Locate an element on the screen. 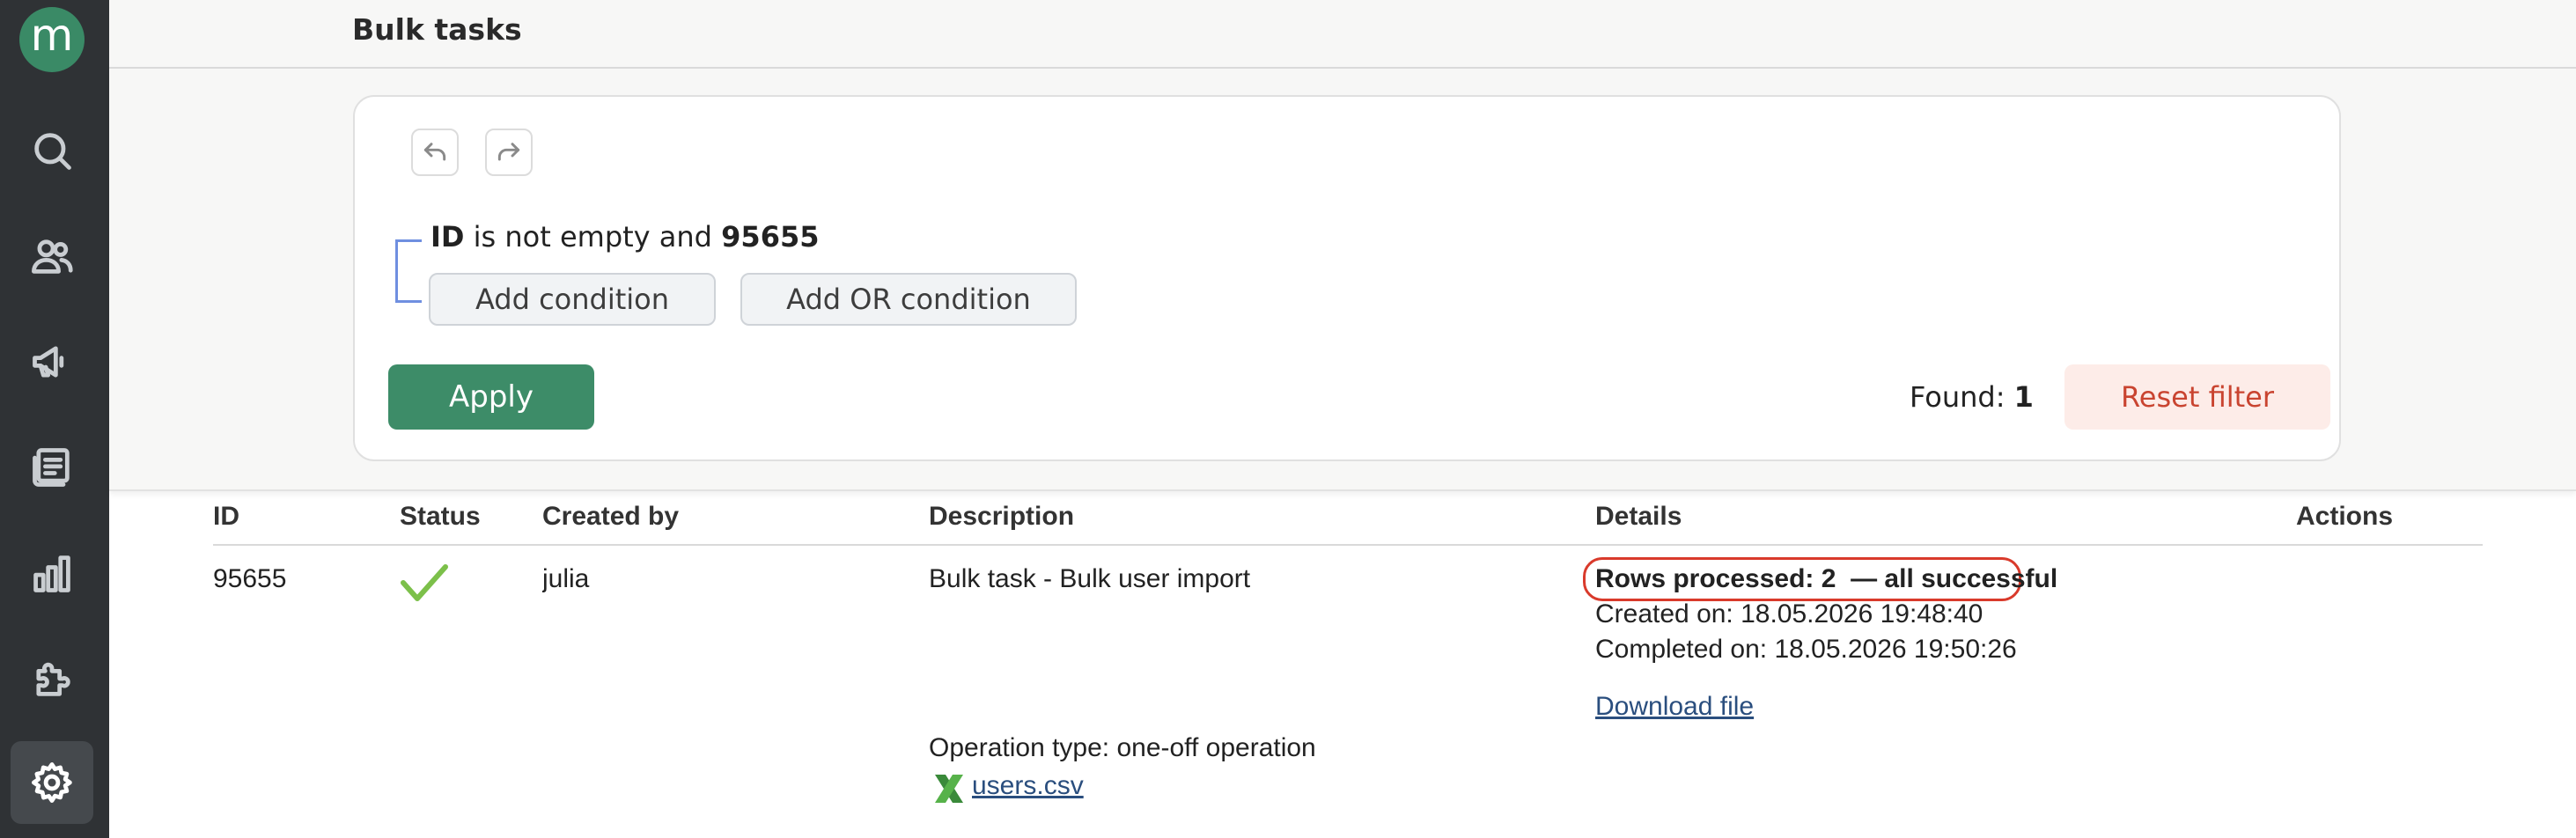 The image size is (2576, 838). created-on: Created on: 18.05.2026 19:48:40 is located at coordinates (1789, 613).